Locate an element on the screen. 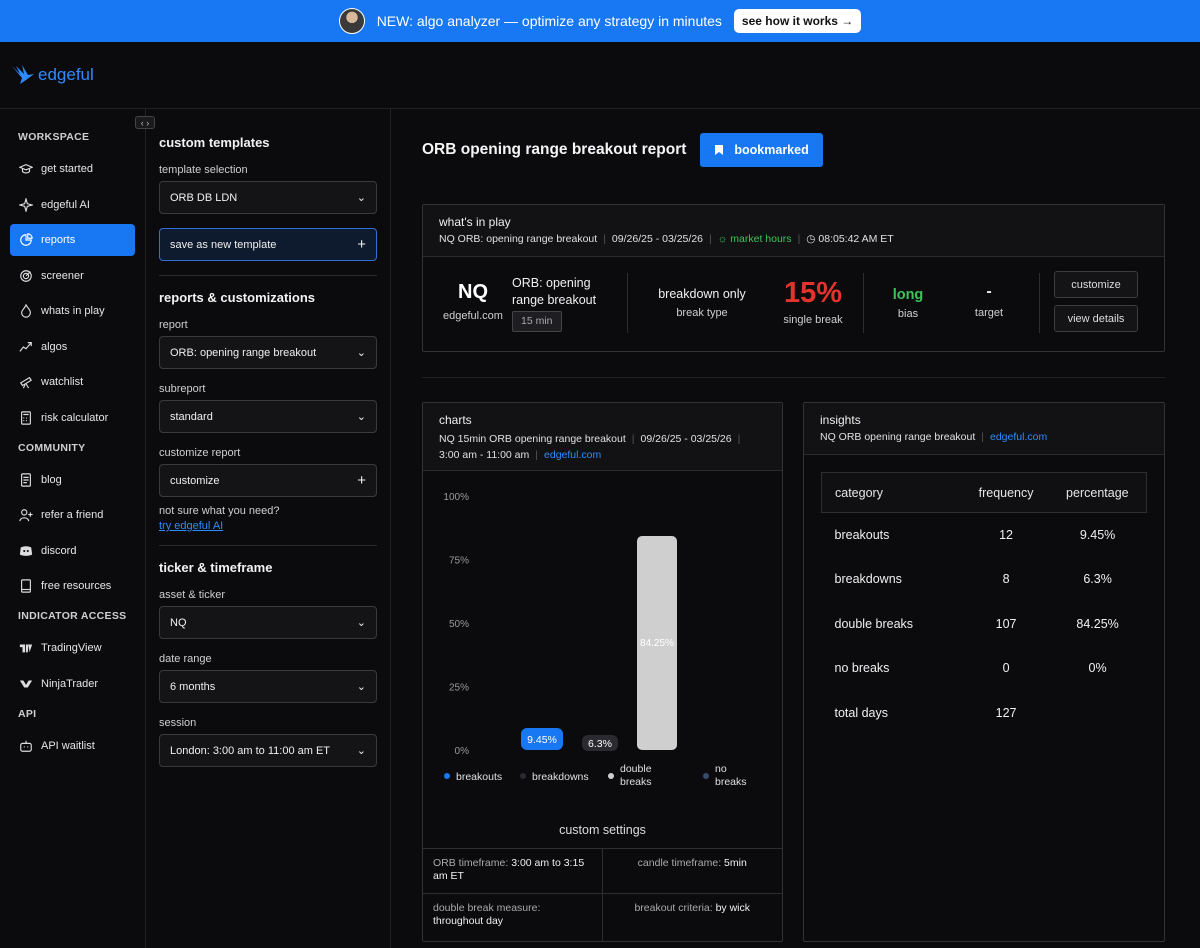 The width and height of the screenshot is (1200, 948). brand-name: edgeful is located at coordinates (66, 74).